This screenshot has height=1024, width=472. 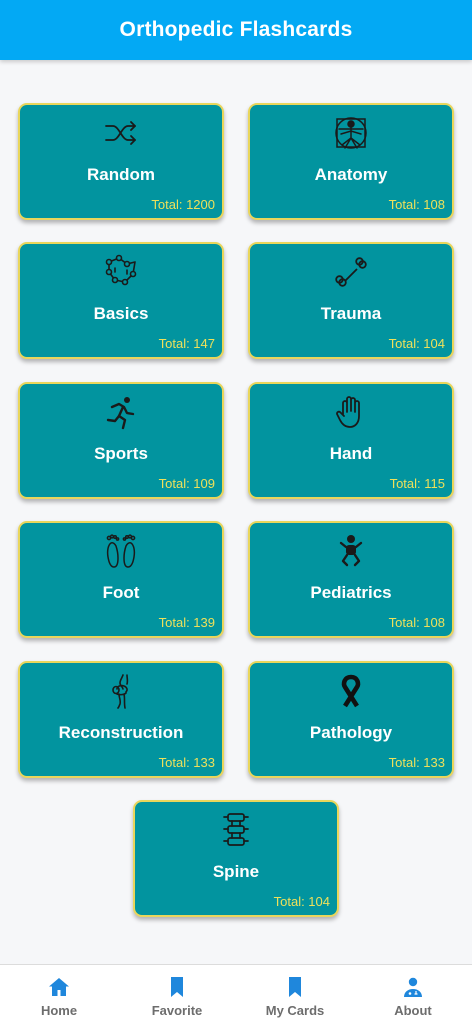 What do you see at coordinates (236, 830) in the screenshot?
I see `spine-icon` at bounding box center [236, 830].